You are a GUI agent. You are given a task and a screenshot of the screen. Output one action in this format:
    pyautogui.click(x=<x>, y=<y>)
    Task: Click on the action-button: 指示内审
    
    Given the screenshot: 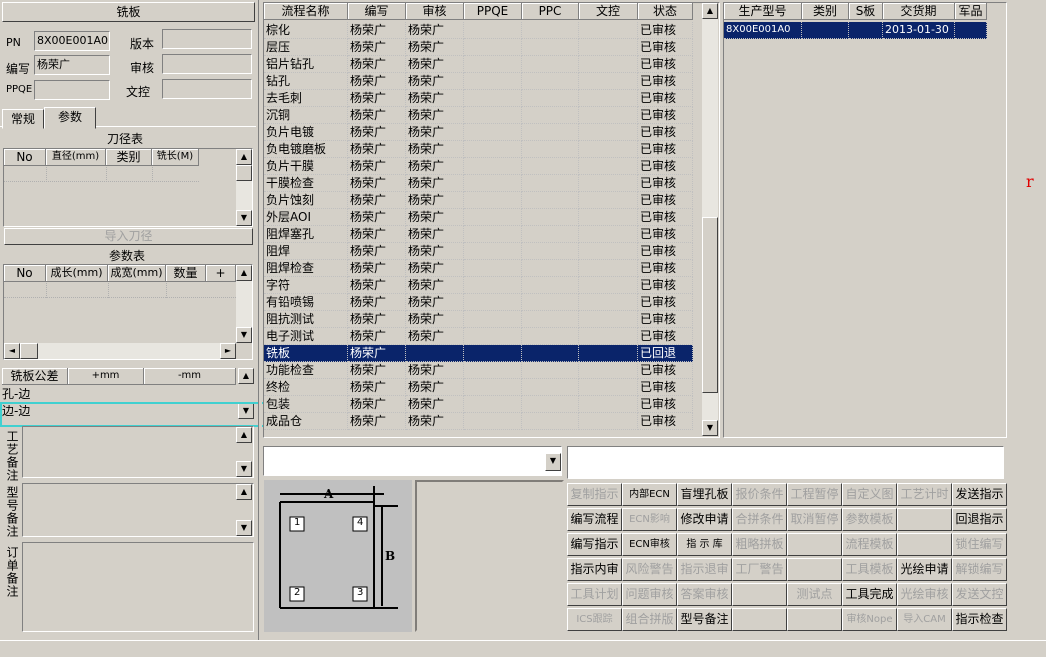 What is the action you would take?
    pyautogui.click(x=594, y=569)
    